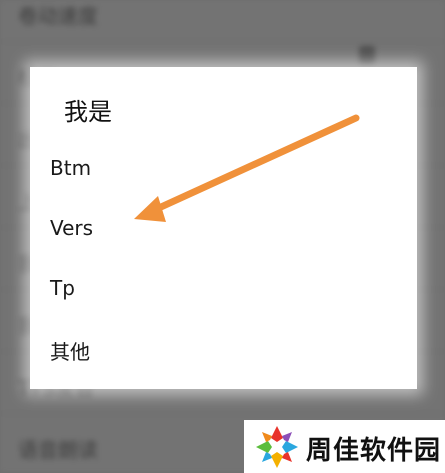 The height and width of the screenshot is (473, 445). I want to click on copy-icon, so click(367, 55).